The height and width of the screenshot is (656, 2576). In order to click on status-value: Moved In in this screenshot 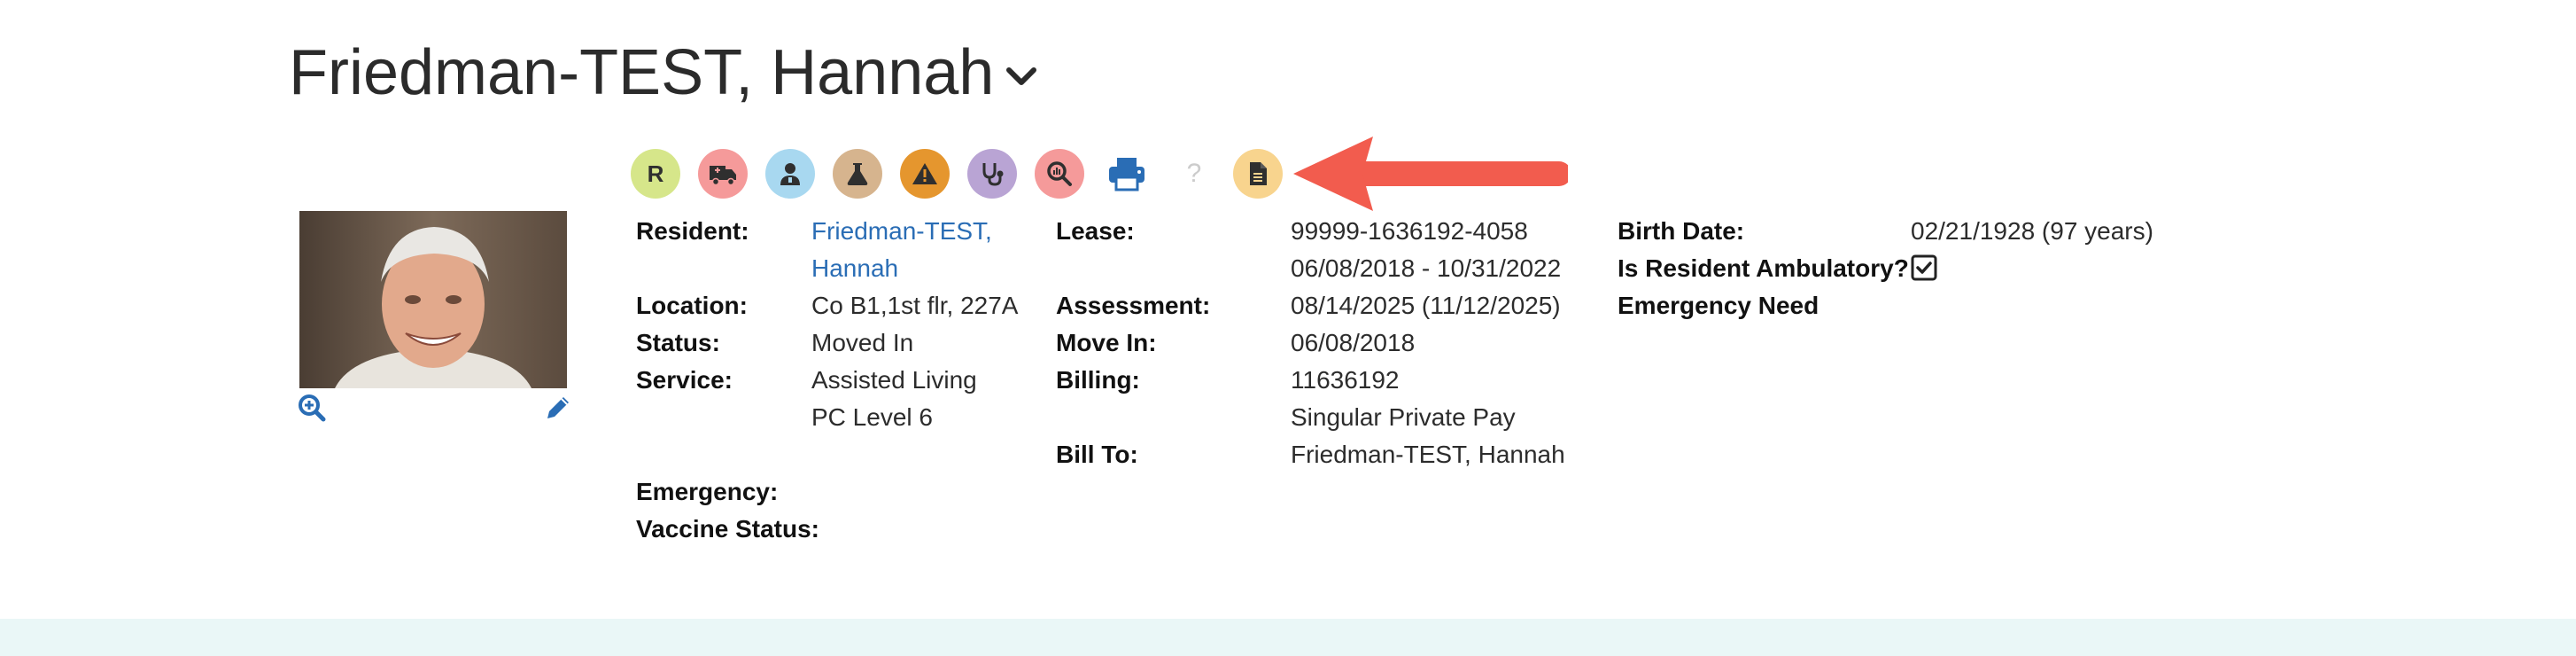, I will do `click(862, 342)`.